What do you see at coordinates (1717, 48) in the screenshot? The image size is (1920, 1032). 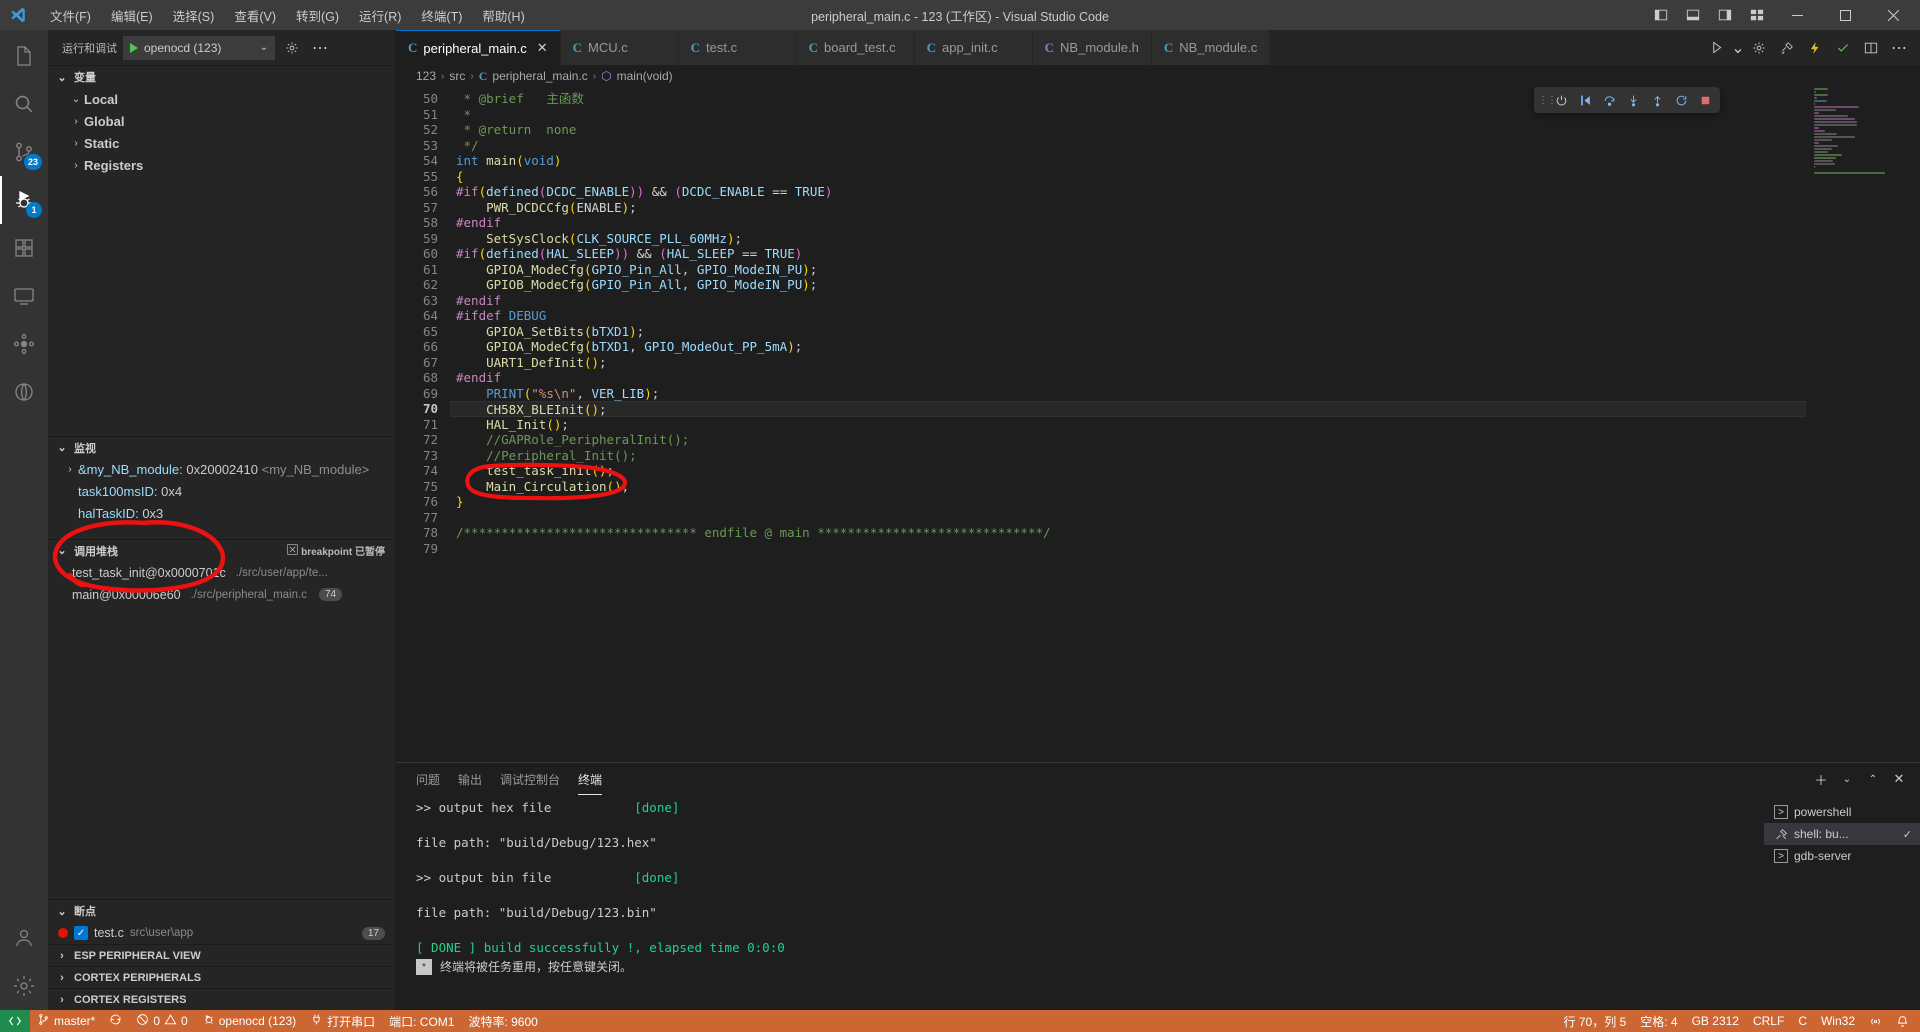 I see `run-debug-icon` at bounding box center [1717, 48].